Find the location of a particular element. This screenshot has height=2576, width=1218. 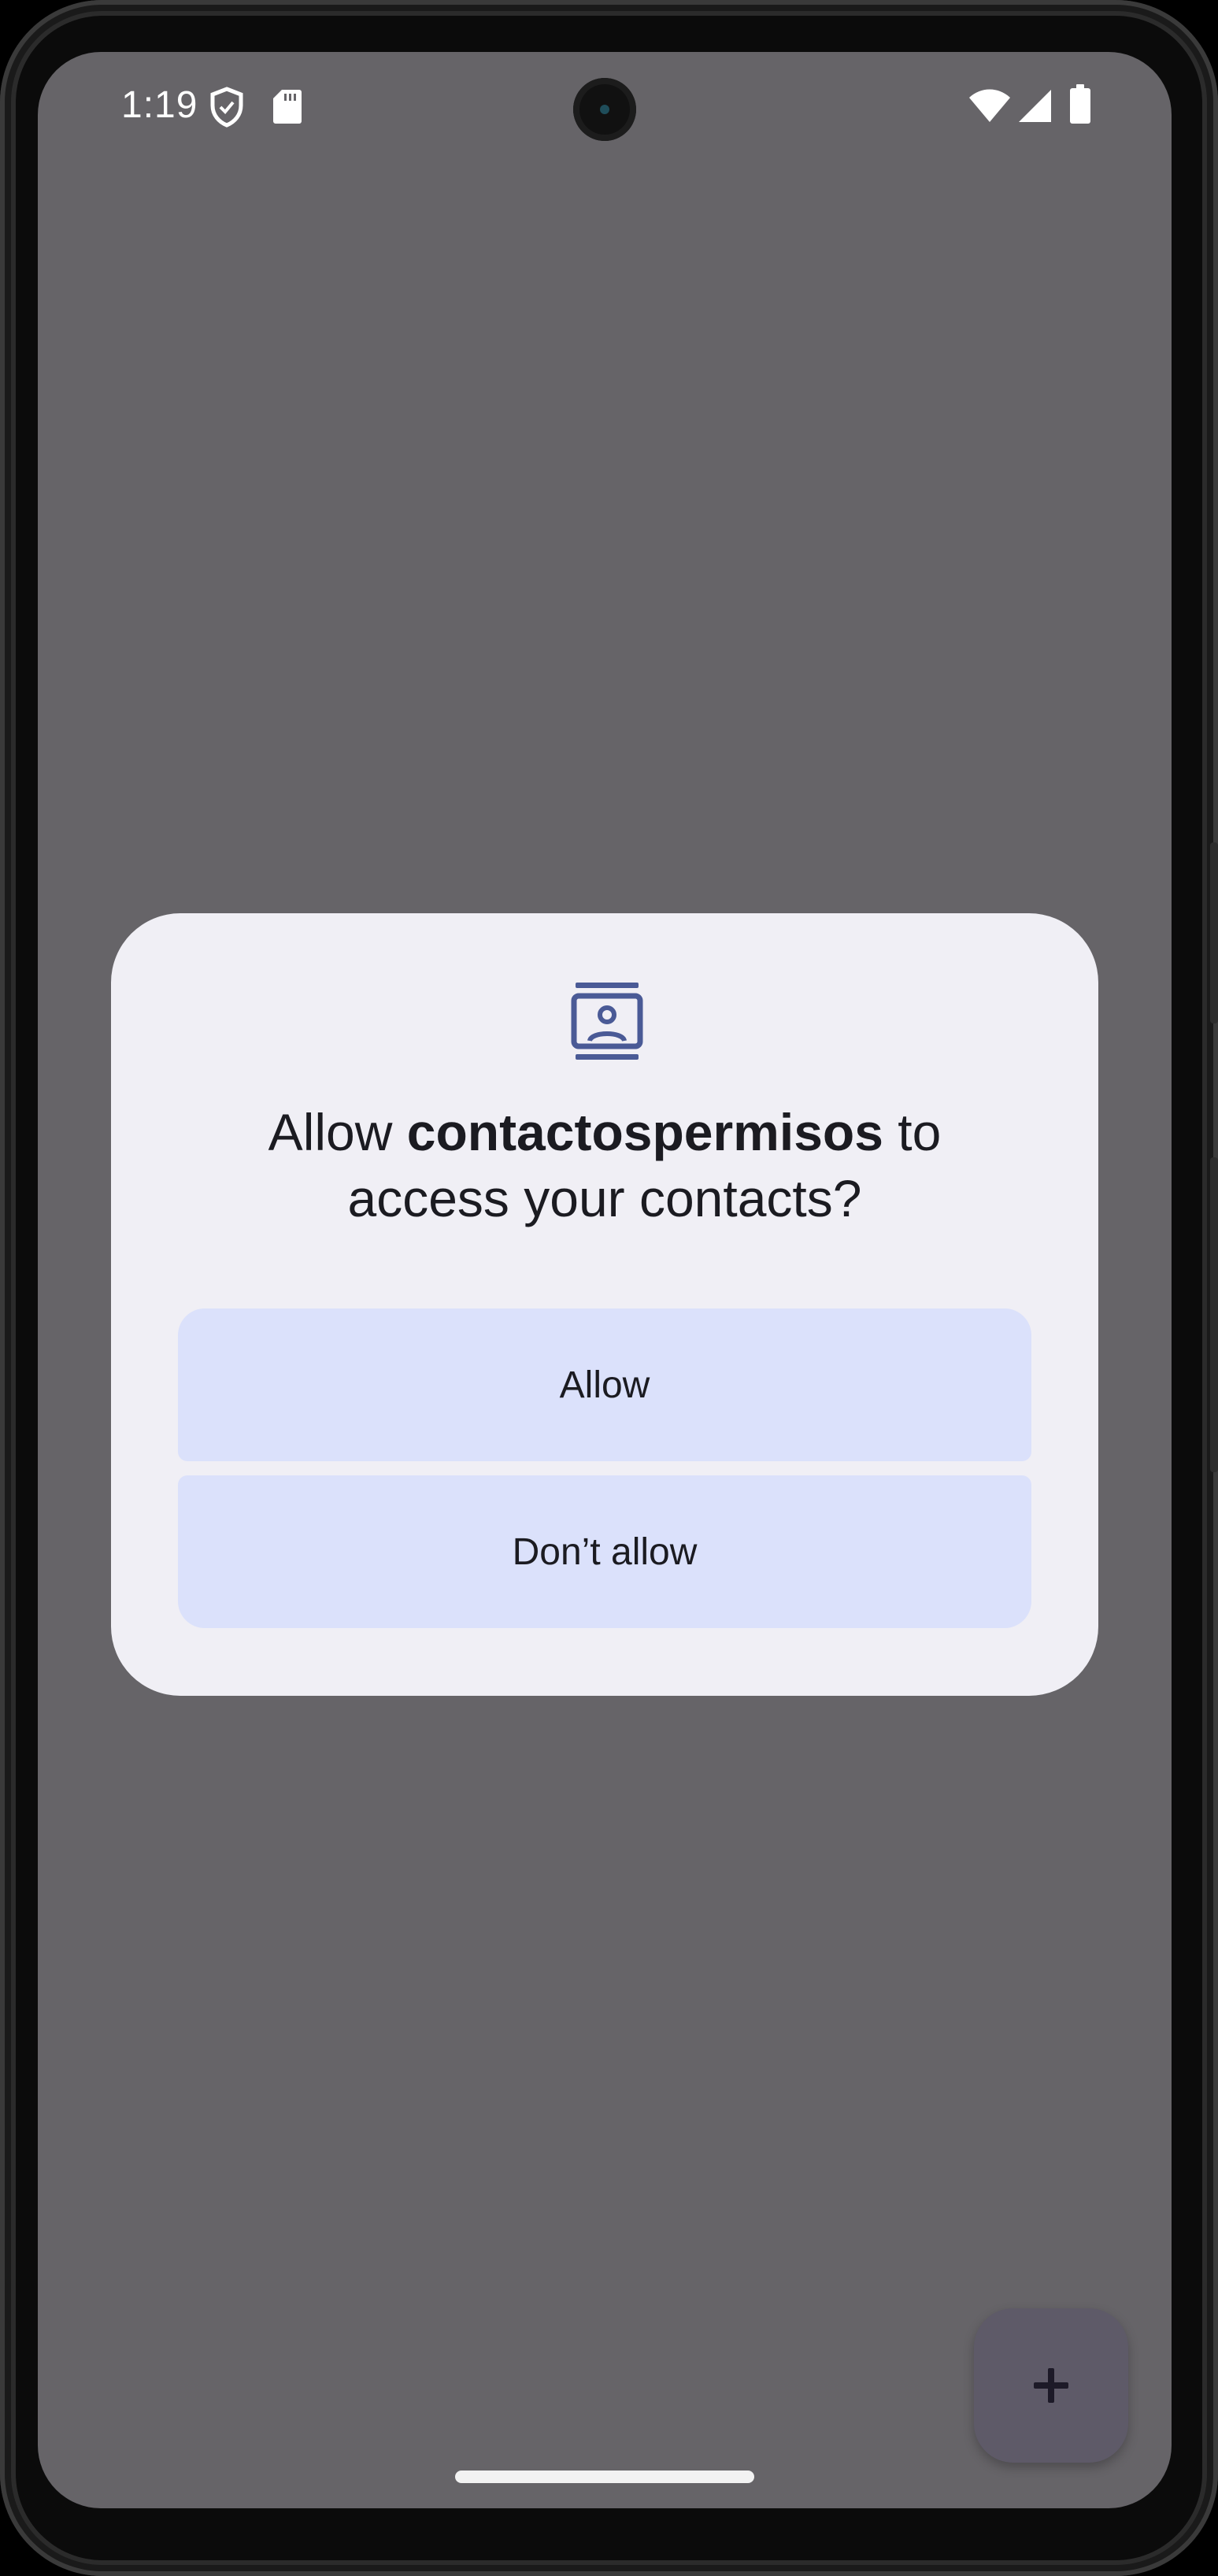

allow-button-label: Allow is located at coordinates (604, 1385).